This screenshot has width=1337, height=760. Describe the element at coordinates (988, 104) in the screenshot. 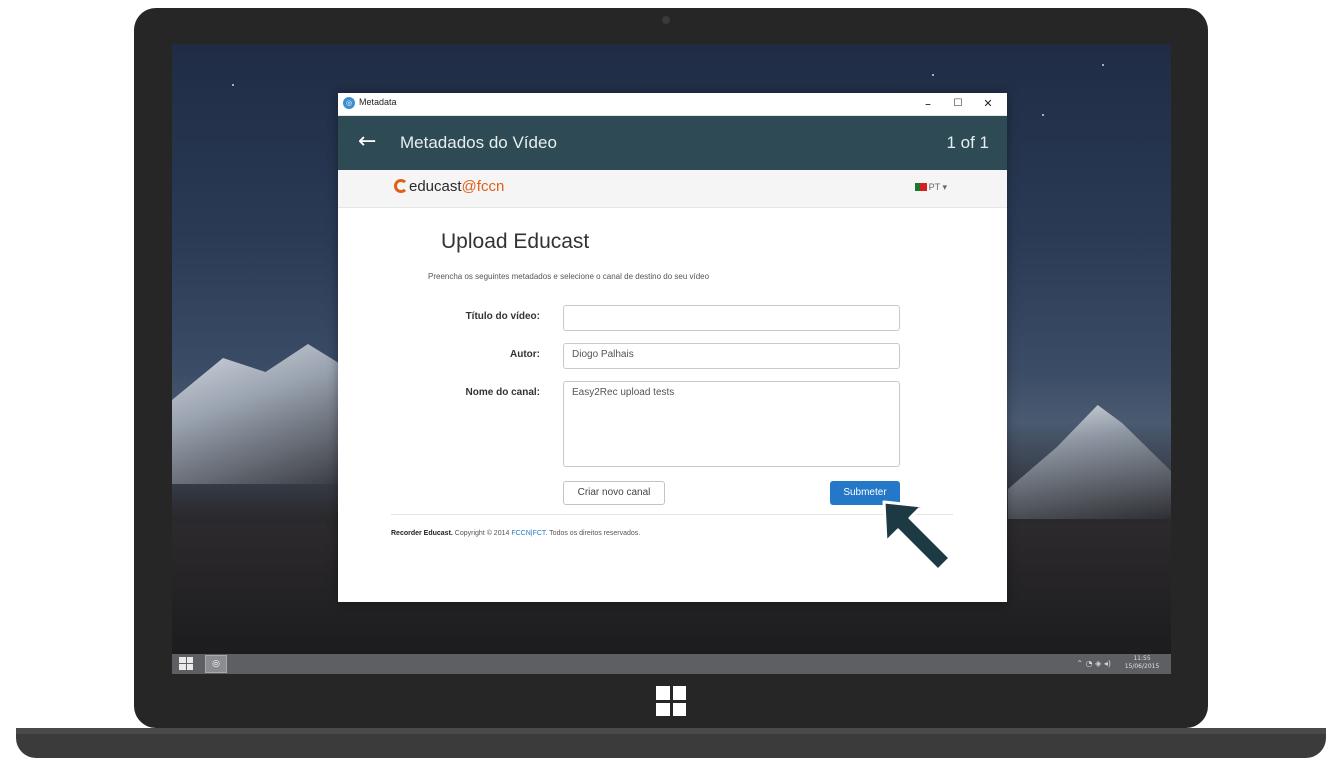

I see `close-button: ✕` at that location.